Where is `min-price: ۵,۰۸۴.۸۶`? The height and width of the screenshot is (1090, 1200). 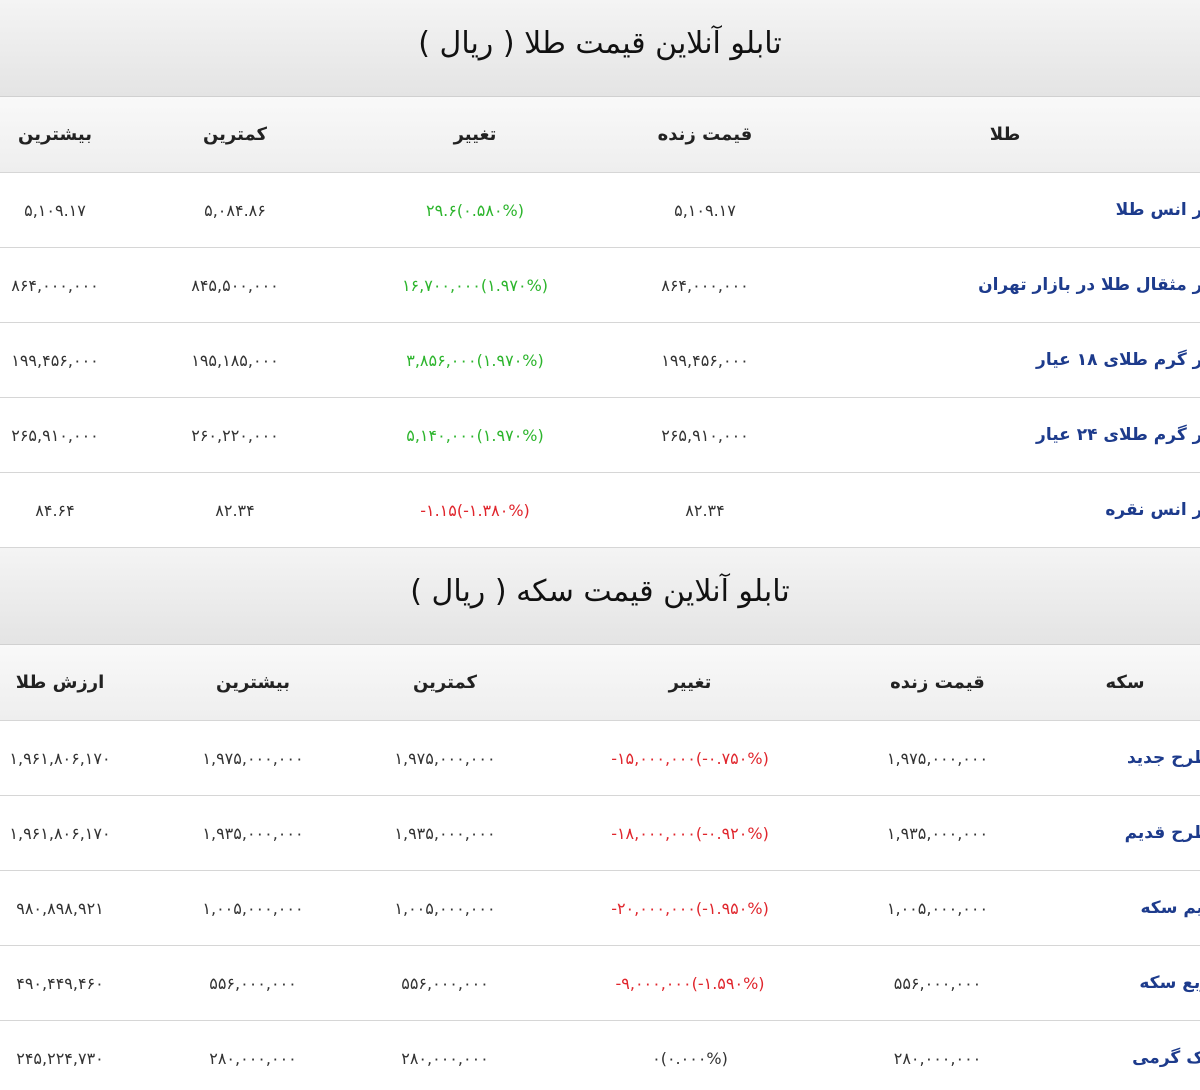 min-price: ۵,۰۸۴.۸۶ is located at coordinates (235, 210).